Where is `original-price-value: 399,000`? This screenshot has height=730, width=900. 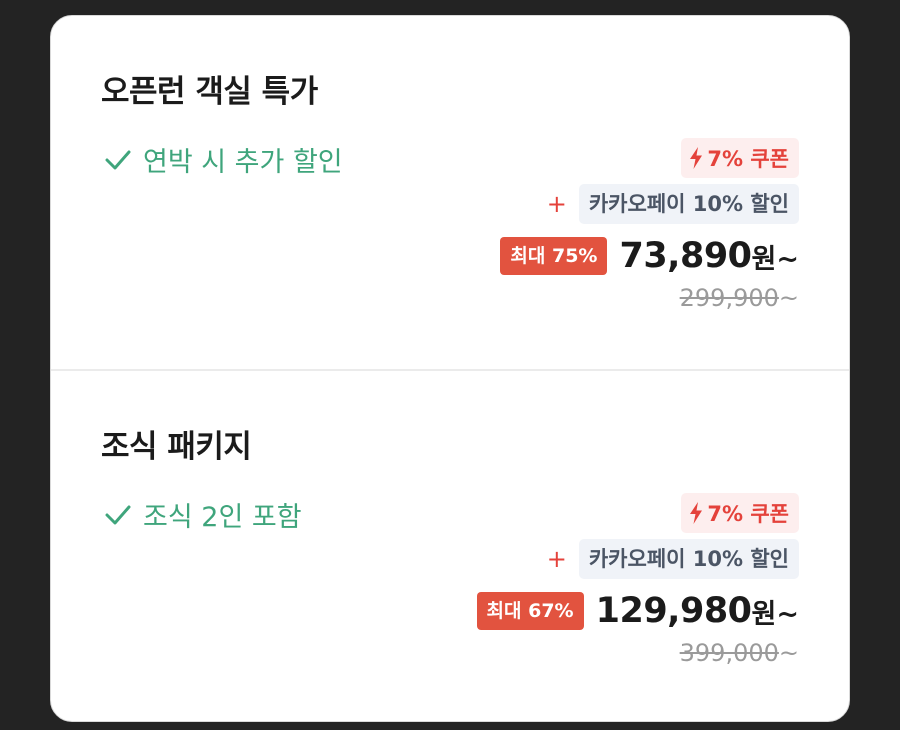 original-price-value: 399,000 is located at coordinates (729, 653).